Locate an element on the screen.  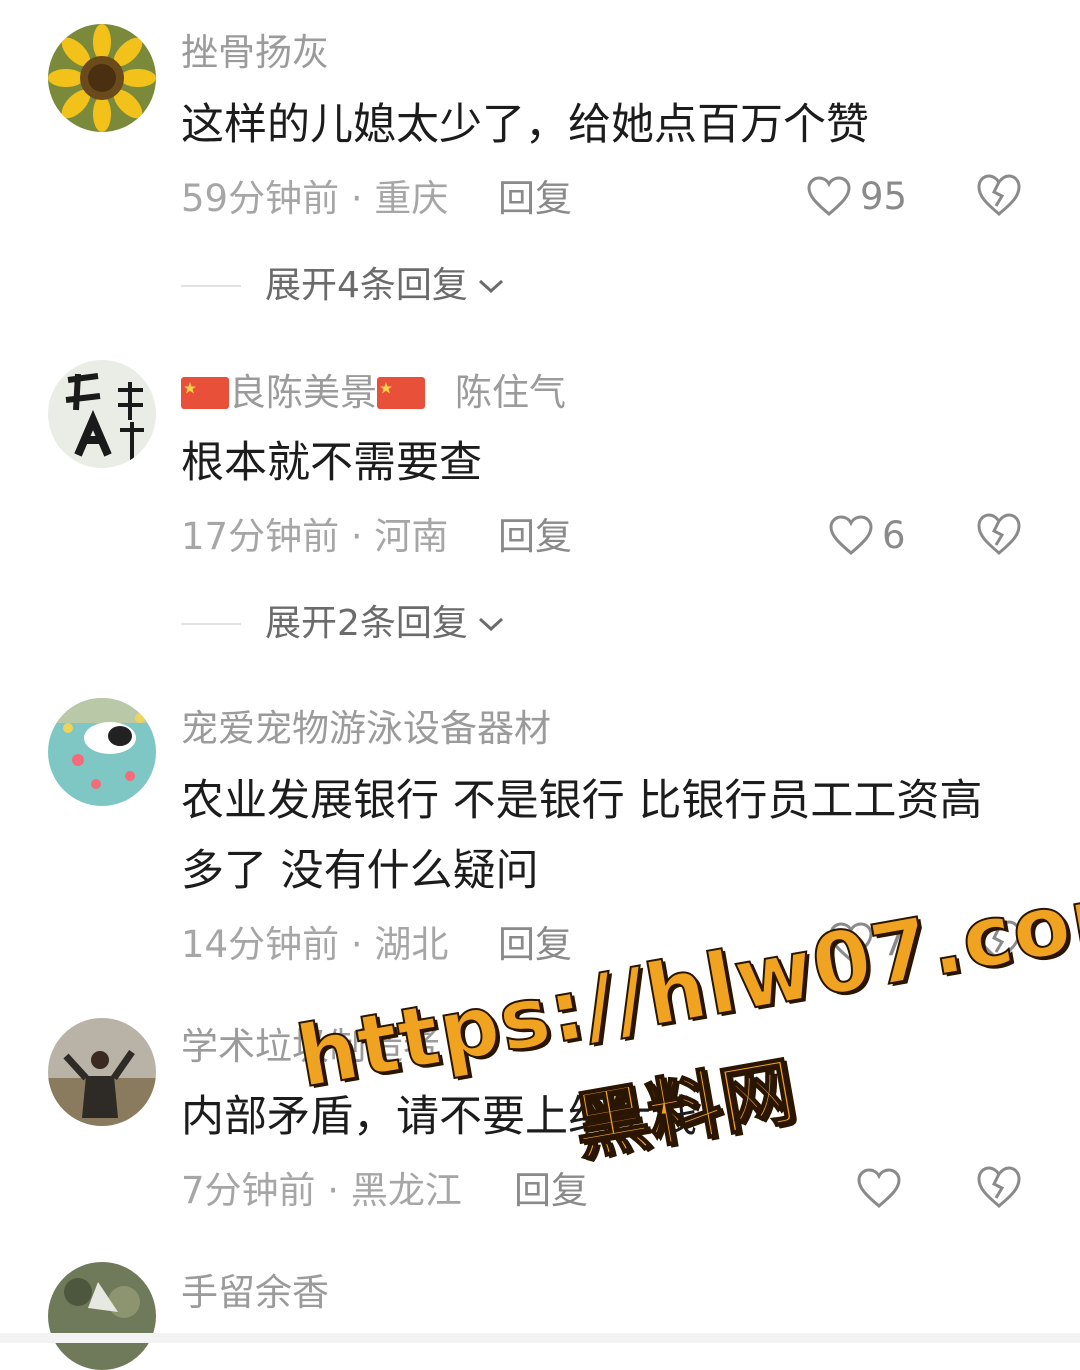
username: 学术垃圾制造者 is located at coordinates (310, 1046).